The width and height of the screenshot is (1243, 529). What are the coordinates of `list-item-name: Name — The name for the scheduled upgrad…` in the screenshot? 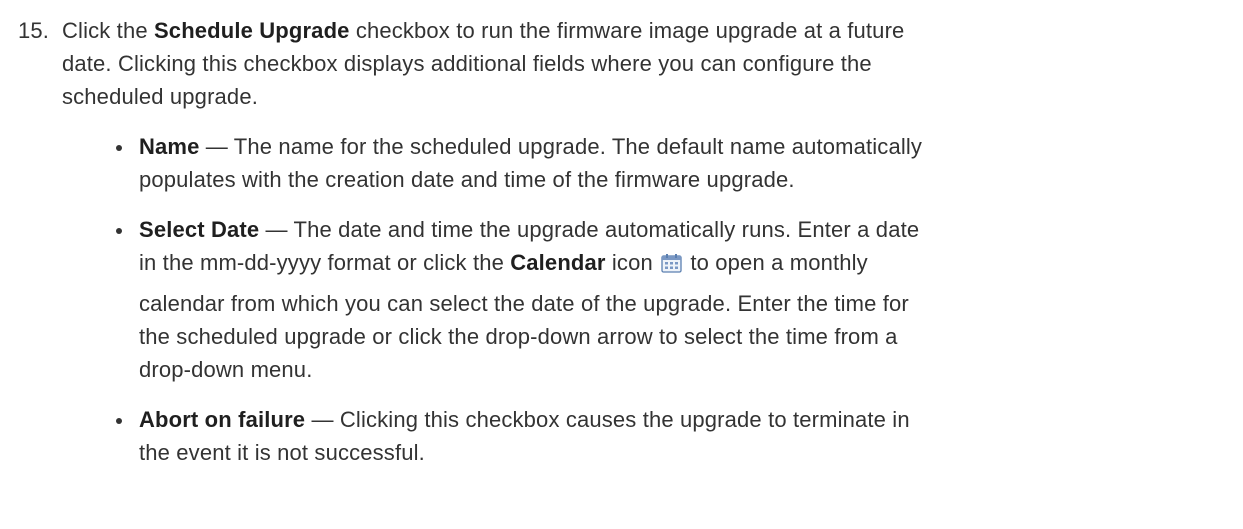 It's located at (674, 163).